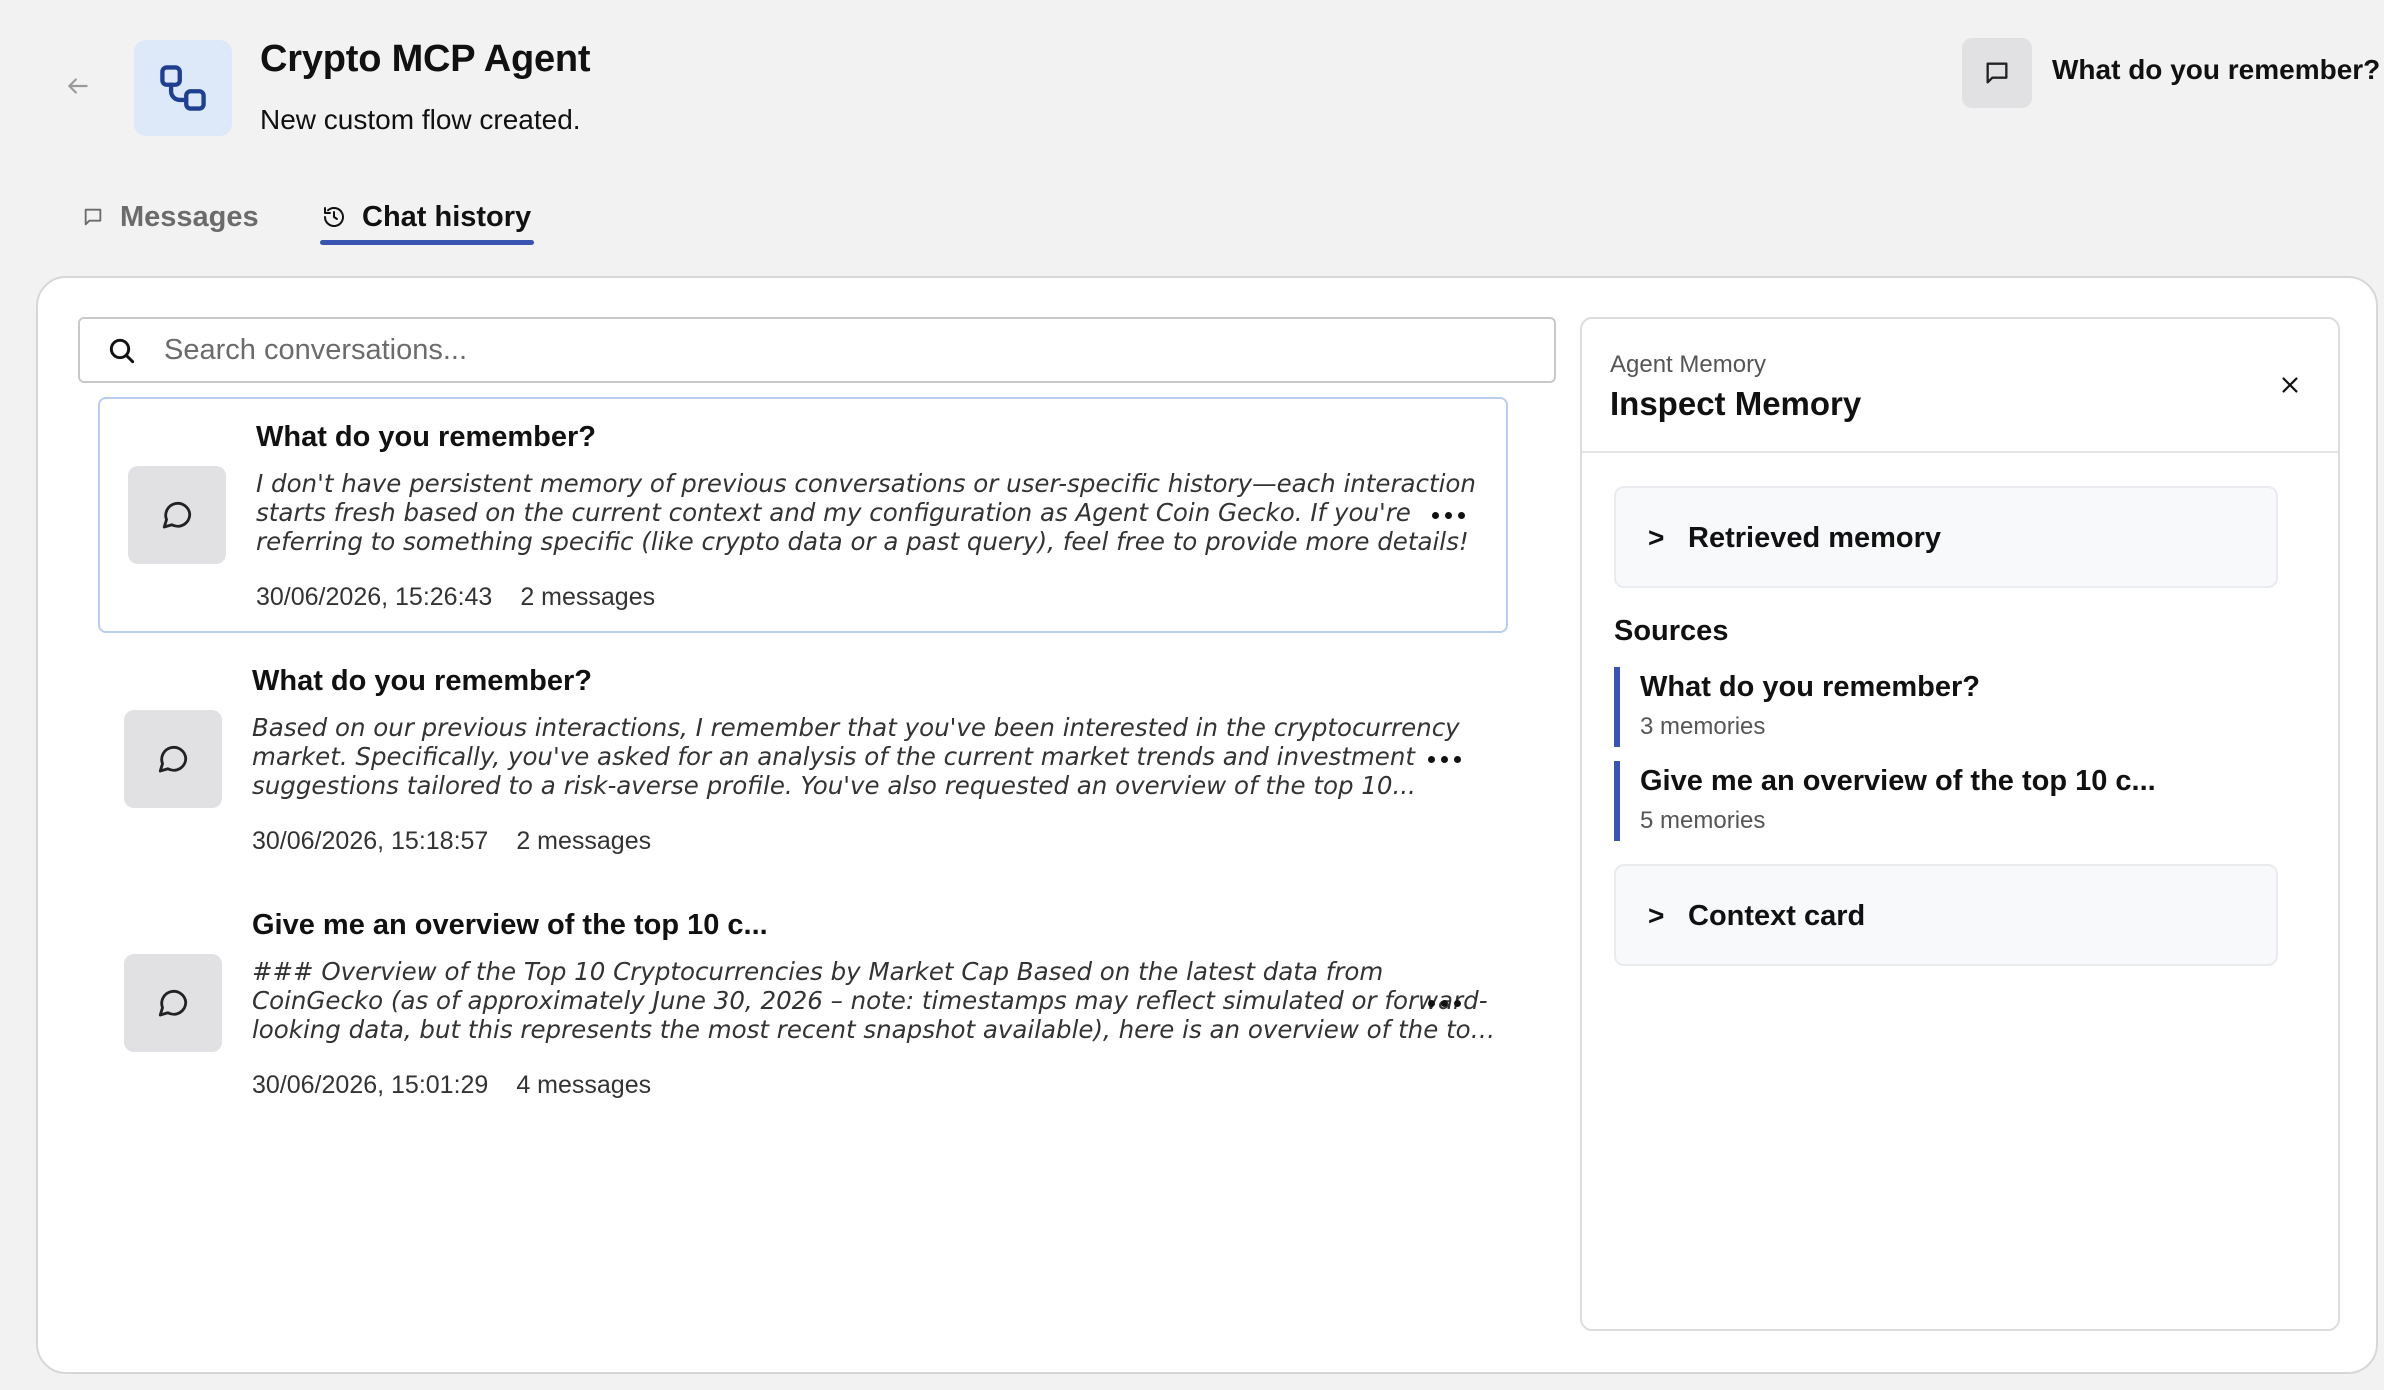 The image size is (2384, 1390). I want to click on conversation-timestamp: 30/06/2026, 15:18:57, so click(370, 841).